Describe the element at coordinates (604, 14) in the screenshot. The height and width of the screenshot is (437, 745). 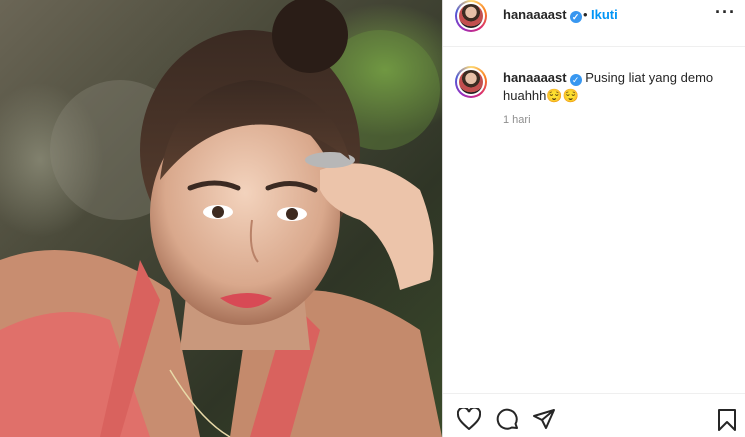
I see `follow-button: Ikuti` at that location.